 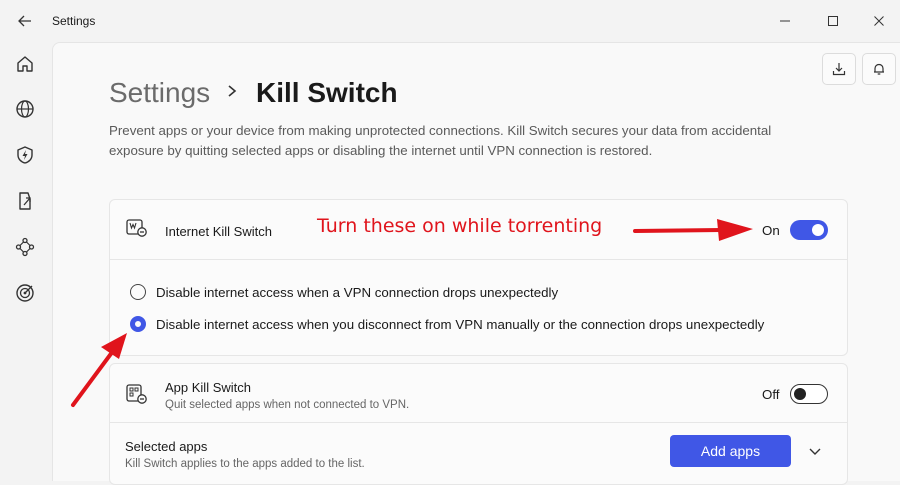 I want to click on radio-unselected, so click(x=138, y=292).